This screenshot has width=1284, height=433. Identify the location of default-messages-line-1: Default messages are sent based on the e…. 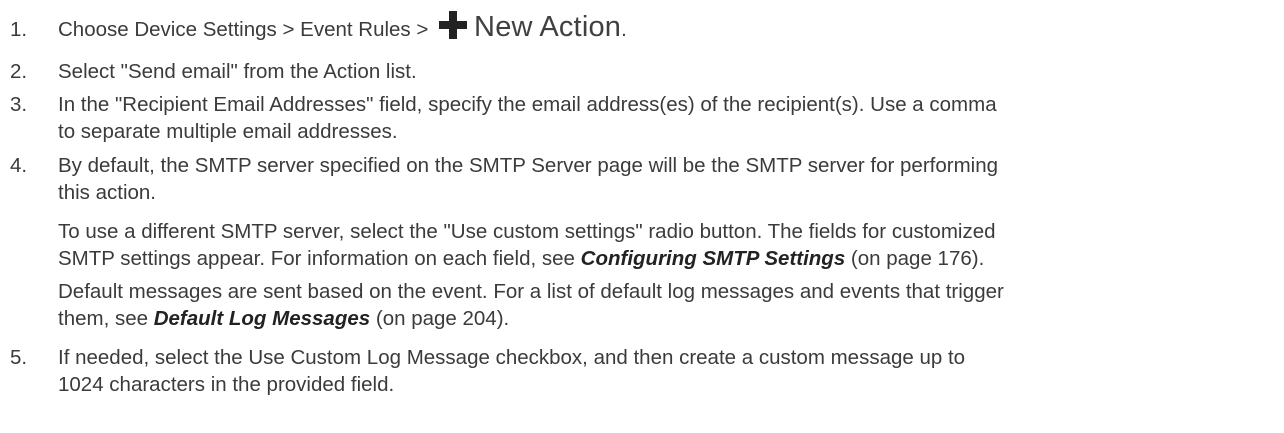
(531, 291).